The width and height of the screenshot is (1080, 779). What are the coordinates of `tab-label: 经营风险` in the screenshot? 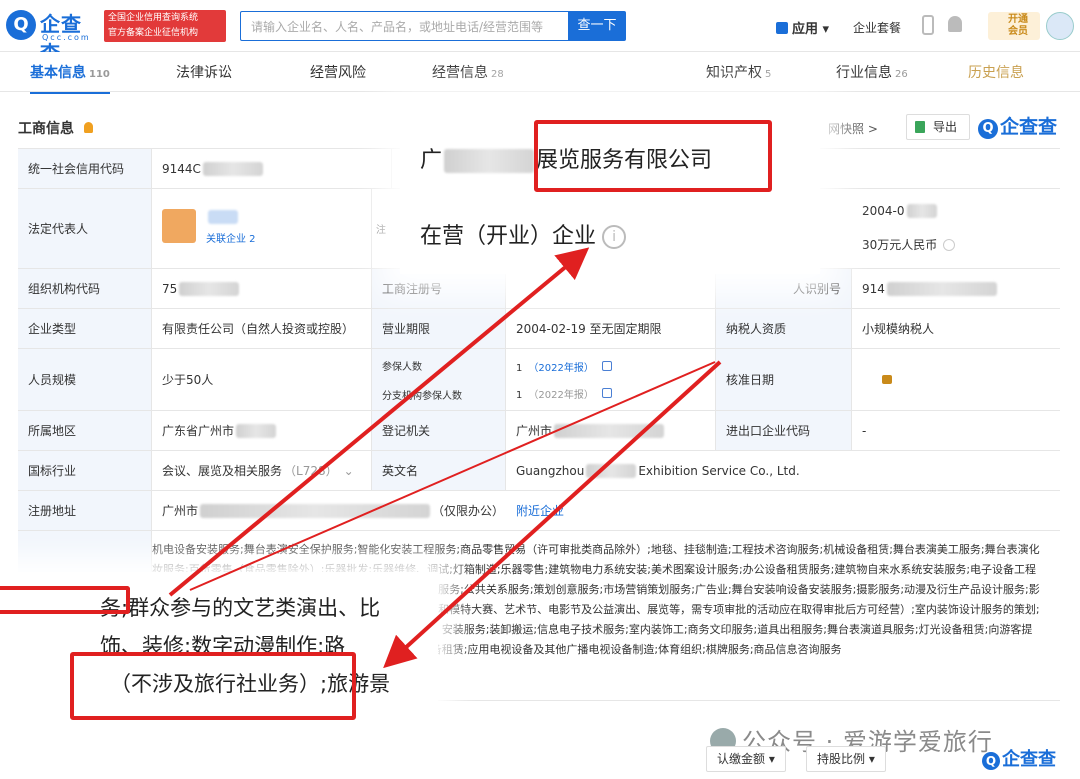 It's located at (338, 73).